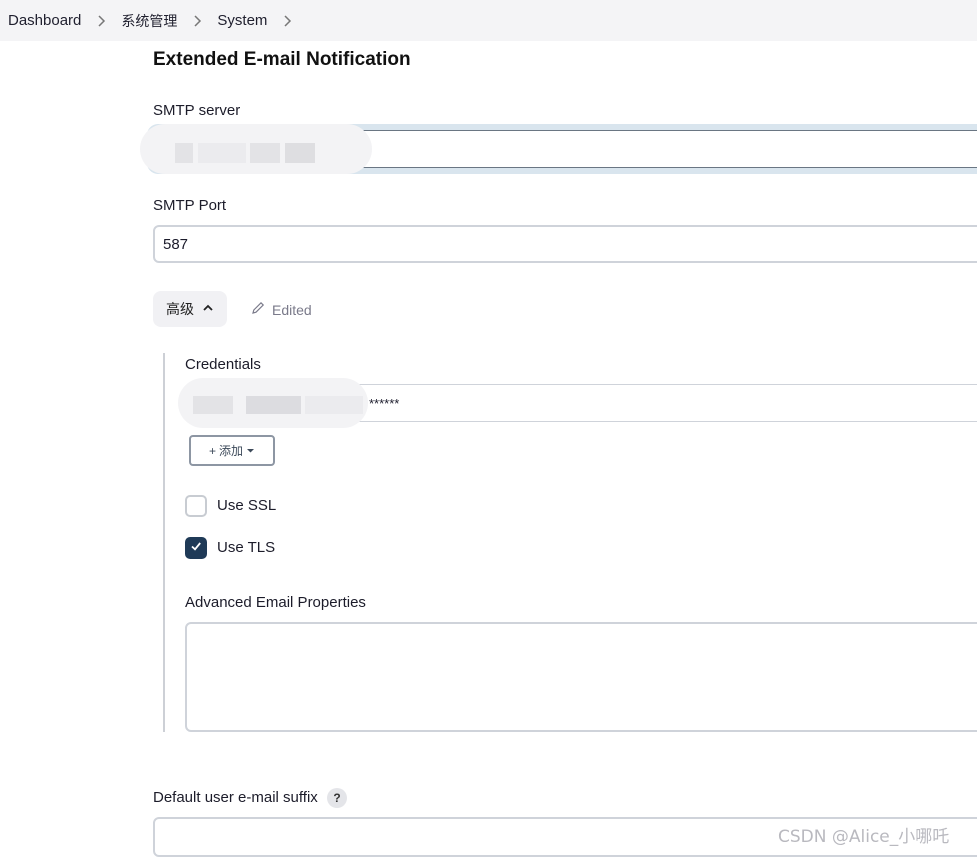  Describe the element at coordinates (235, 797) in the screenshot. I see `default-suffix-label: Default user e-mail suffix` at that location.